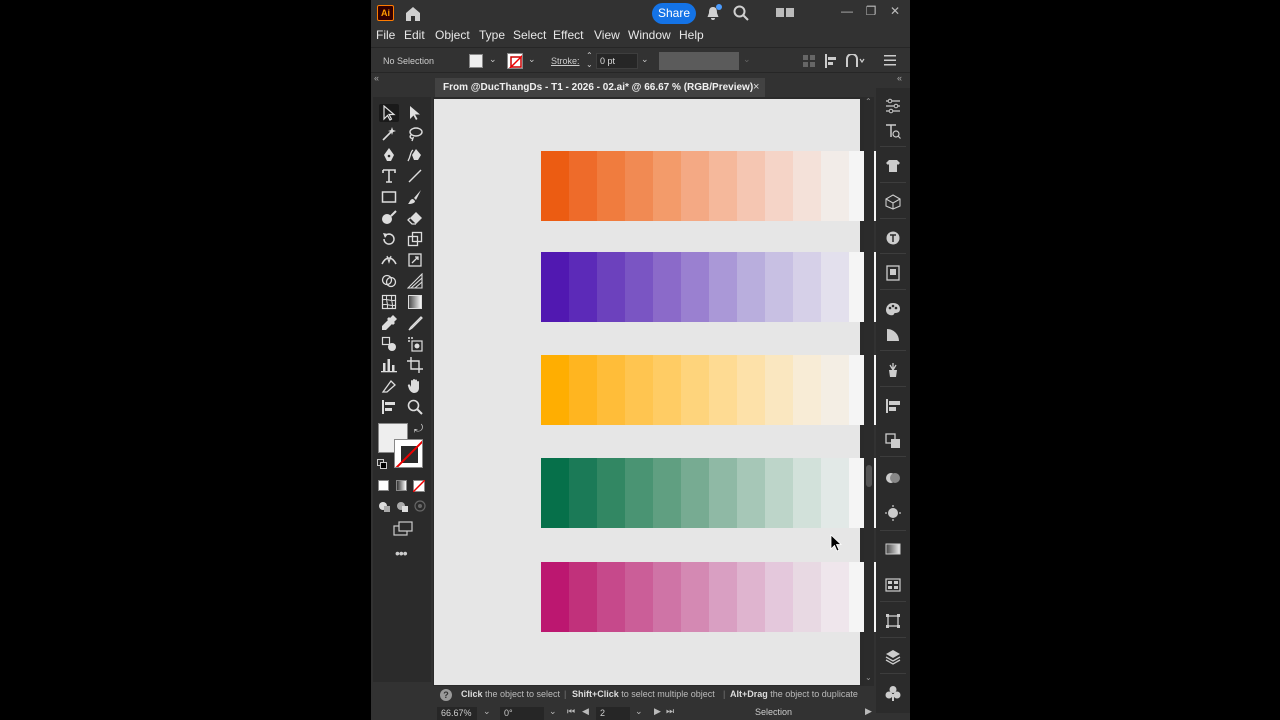 The width and height of the screenshot is (1280, 720). I want to click on color-ramp-purple, so click(709, 287).